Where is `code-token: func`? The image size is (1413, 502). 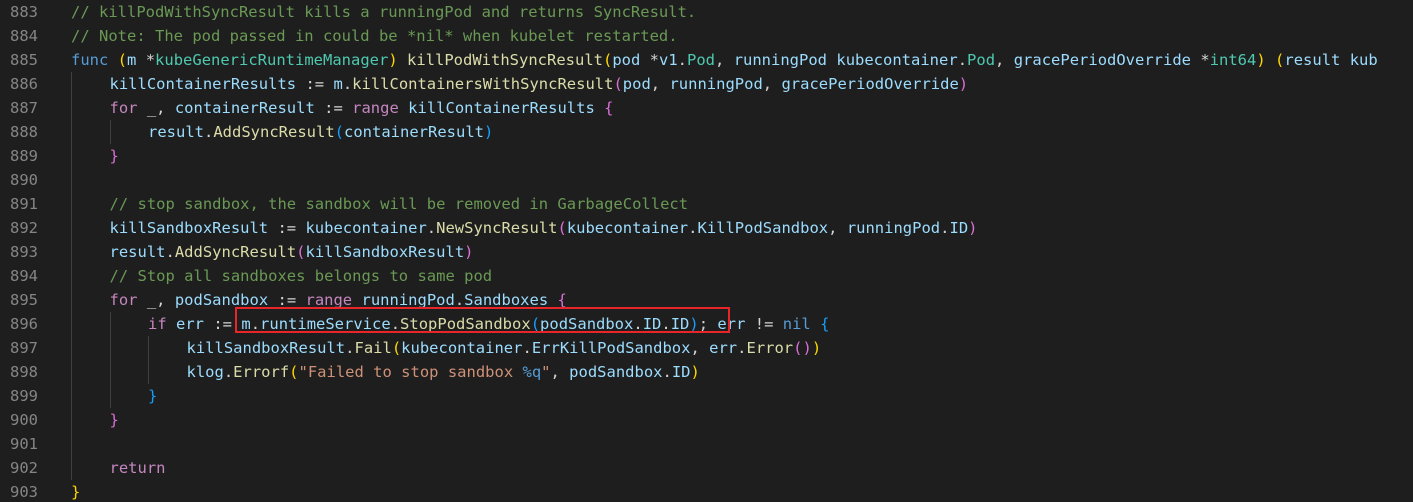
code-token: func is located at coordinates (90, 60).